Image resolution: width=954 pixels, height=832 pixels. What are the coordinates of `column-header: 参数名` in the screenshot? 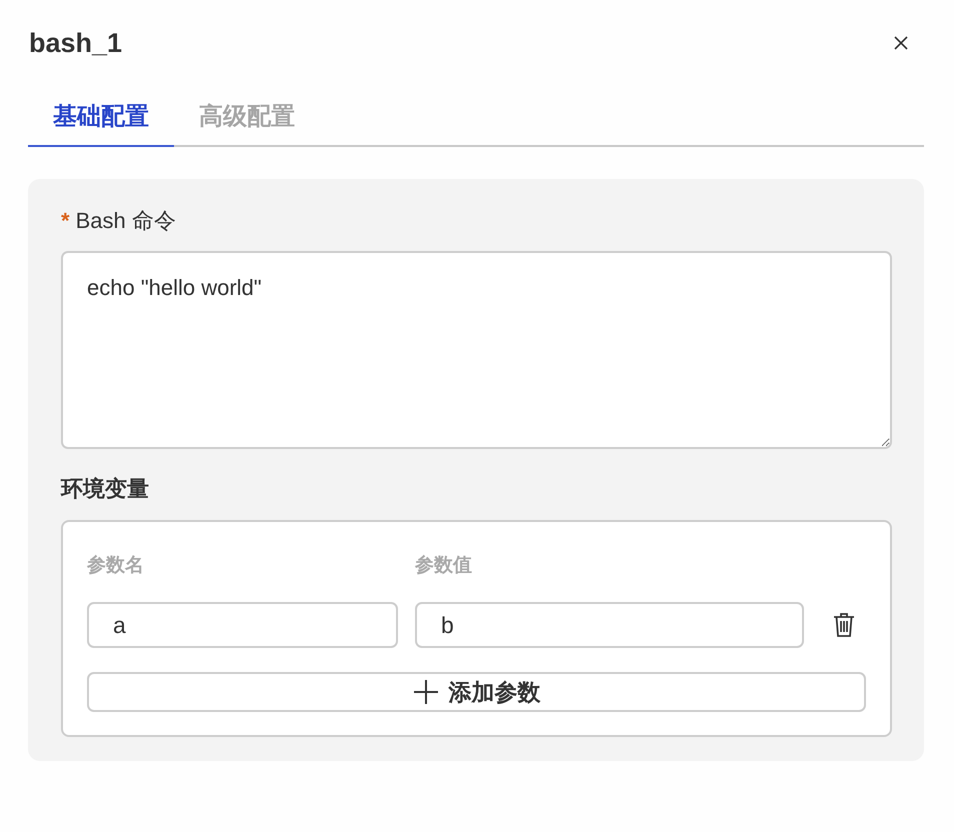 It's located at (116, 566).